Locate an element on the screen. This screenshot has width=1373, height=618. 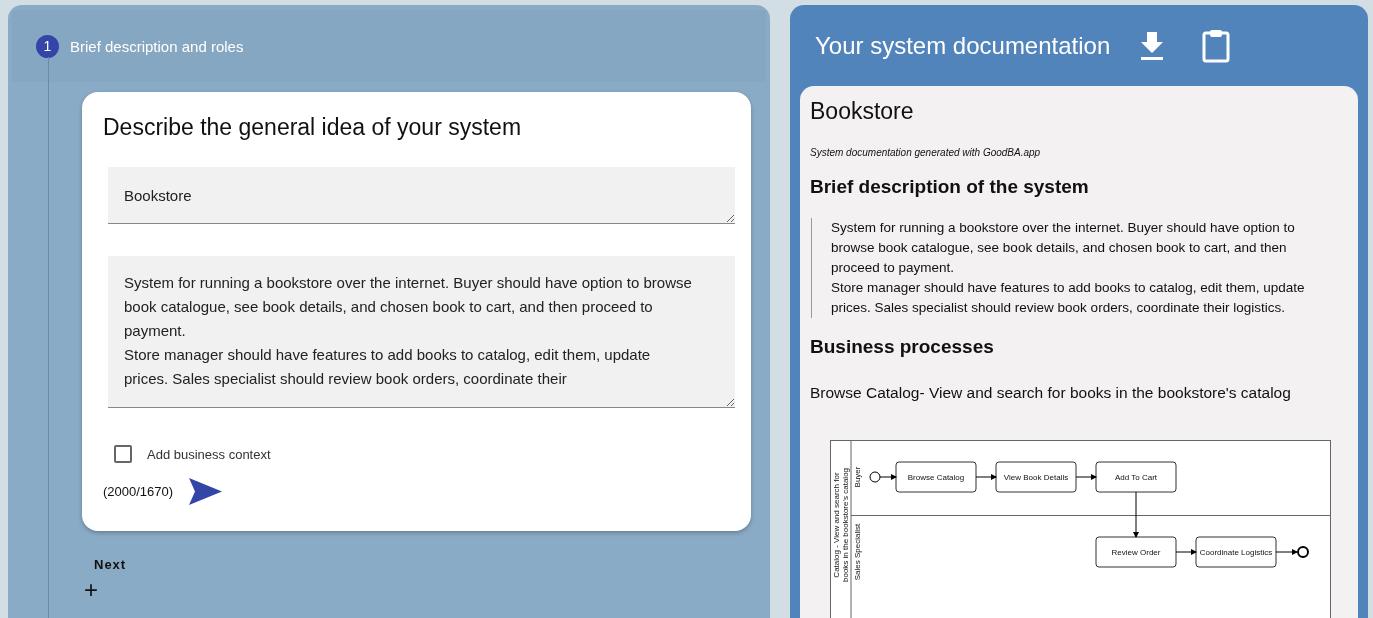
quote-text: System for running a bookstore over the internet. Buyer should have option to browse book catalogue, see book details, and chosen book to cart, and then proceed to payment. is located at coordinates (1063, 248).